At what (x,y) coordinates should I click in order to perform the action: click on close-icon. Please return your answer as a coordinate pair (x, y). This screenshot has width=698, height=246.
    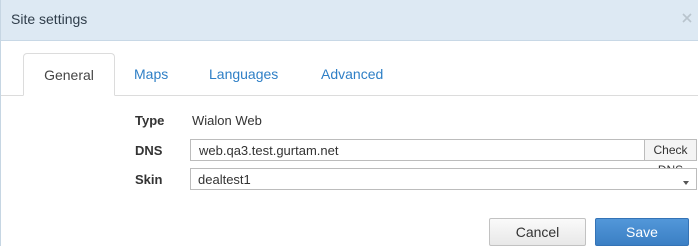
    Looking at the image, I should click on (688, 19).